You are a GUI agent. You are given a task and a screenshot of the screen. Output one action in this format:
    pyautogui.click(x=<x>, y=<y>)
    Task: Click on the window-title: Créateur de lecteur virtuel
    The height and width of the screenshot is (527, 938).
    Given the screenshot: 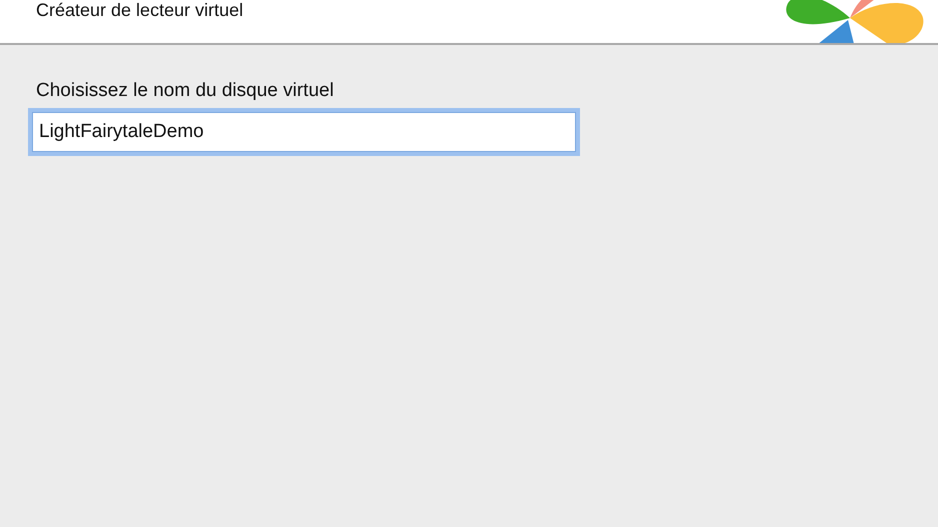 What is the action you would take?
    pyautogui.click(x=139, y=10)
    